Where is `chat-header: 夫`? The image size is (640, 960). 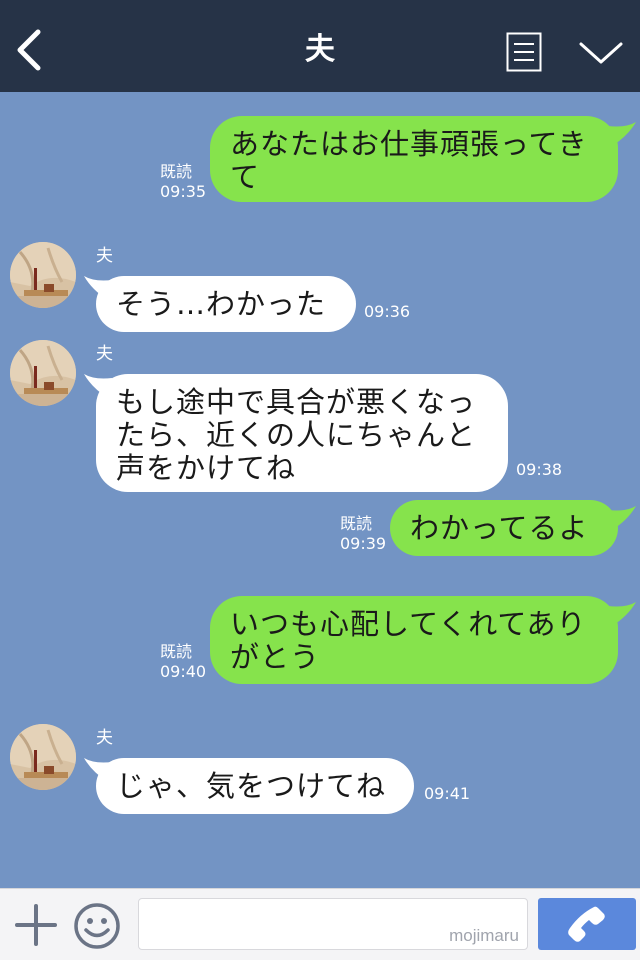 chat-header: 夫 is located at coordinates (320, 46).